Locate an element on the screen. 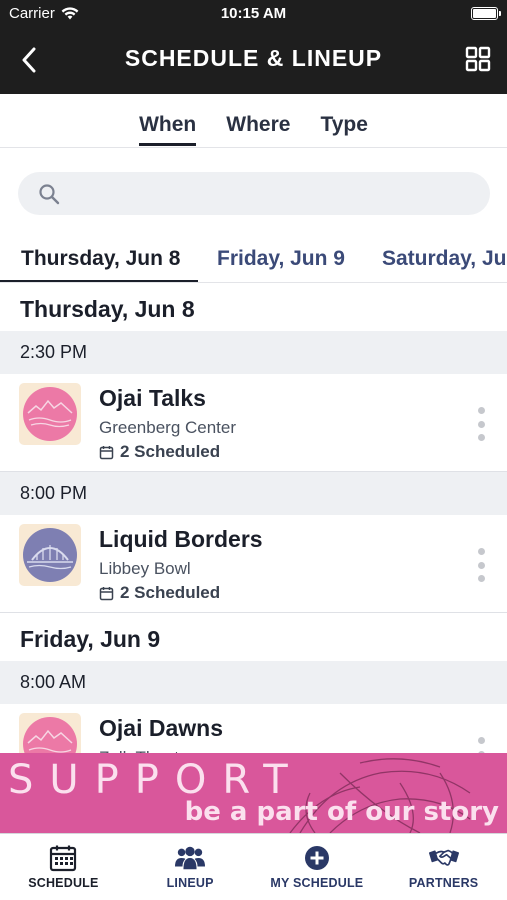 The image size is (507, 900). tab-lineup: LINEUP is located at coordinates (190, 867).